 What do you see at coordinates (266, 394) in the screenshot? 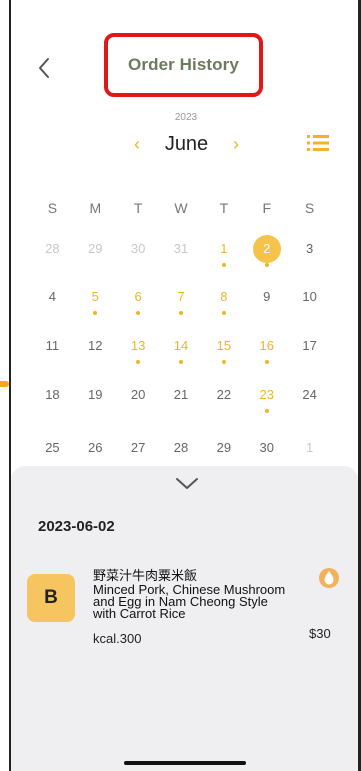
I see `calendar-day-number: 23` at bounding box center [266, 394].